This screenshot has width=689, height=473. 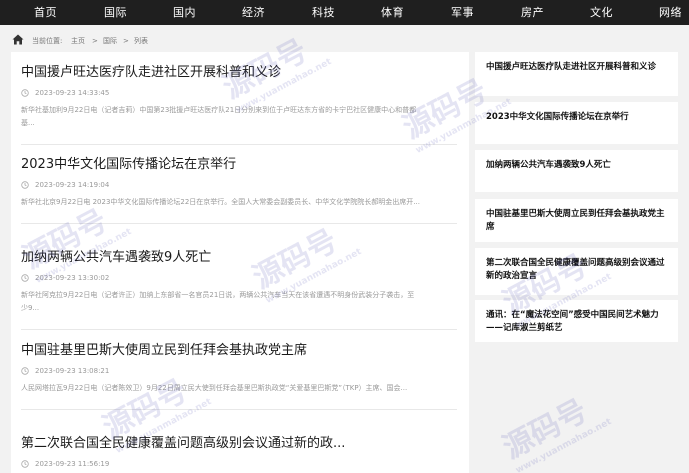 I want to click on watermark-text: 源码号, so click(x=545, y=430).